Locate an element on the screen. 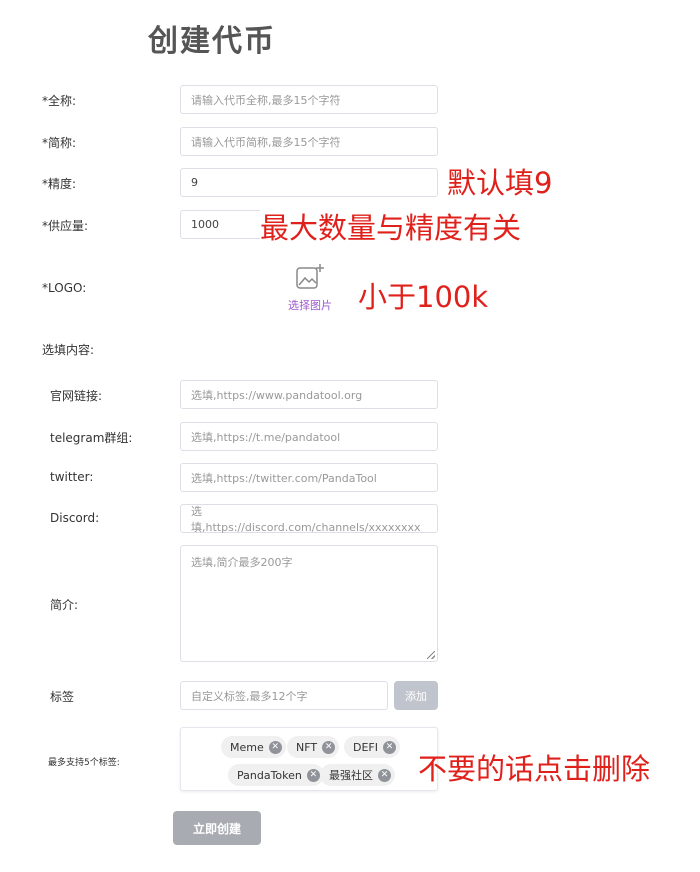 The width and height of the screenshot is (700, 872). precision-input: 9 is located at coordinates (309, 182).